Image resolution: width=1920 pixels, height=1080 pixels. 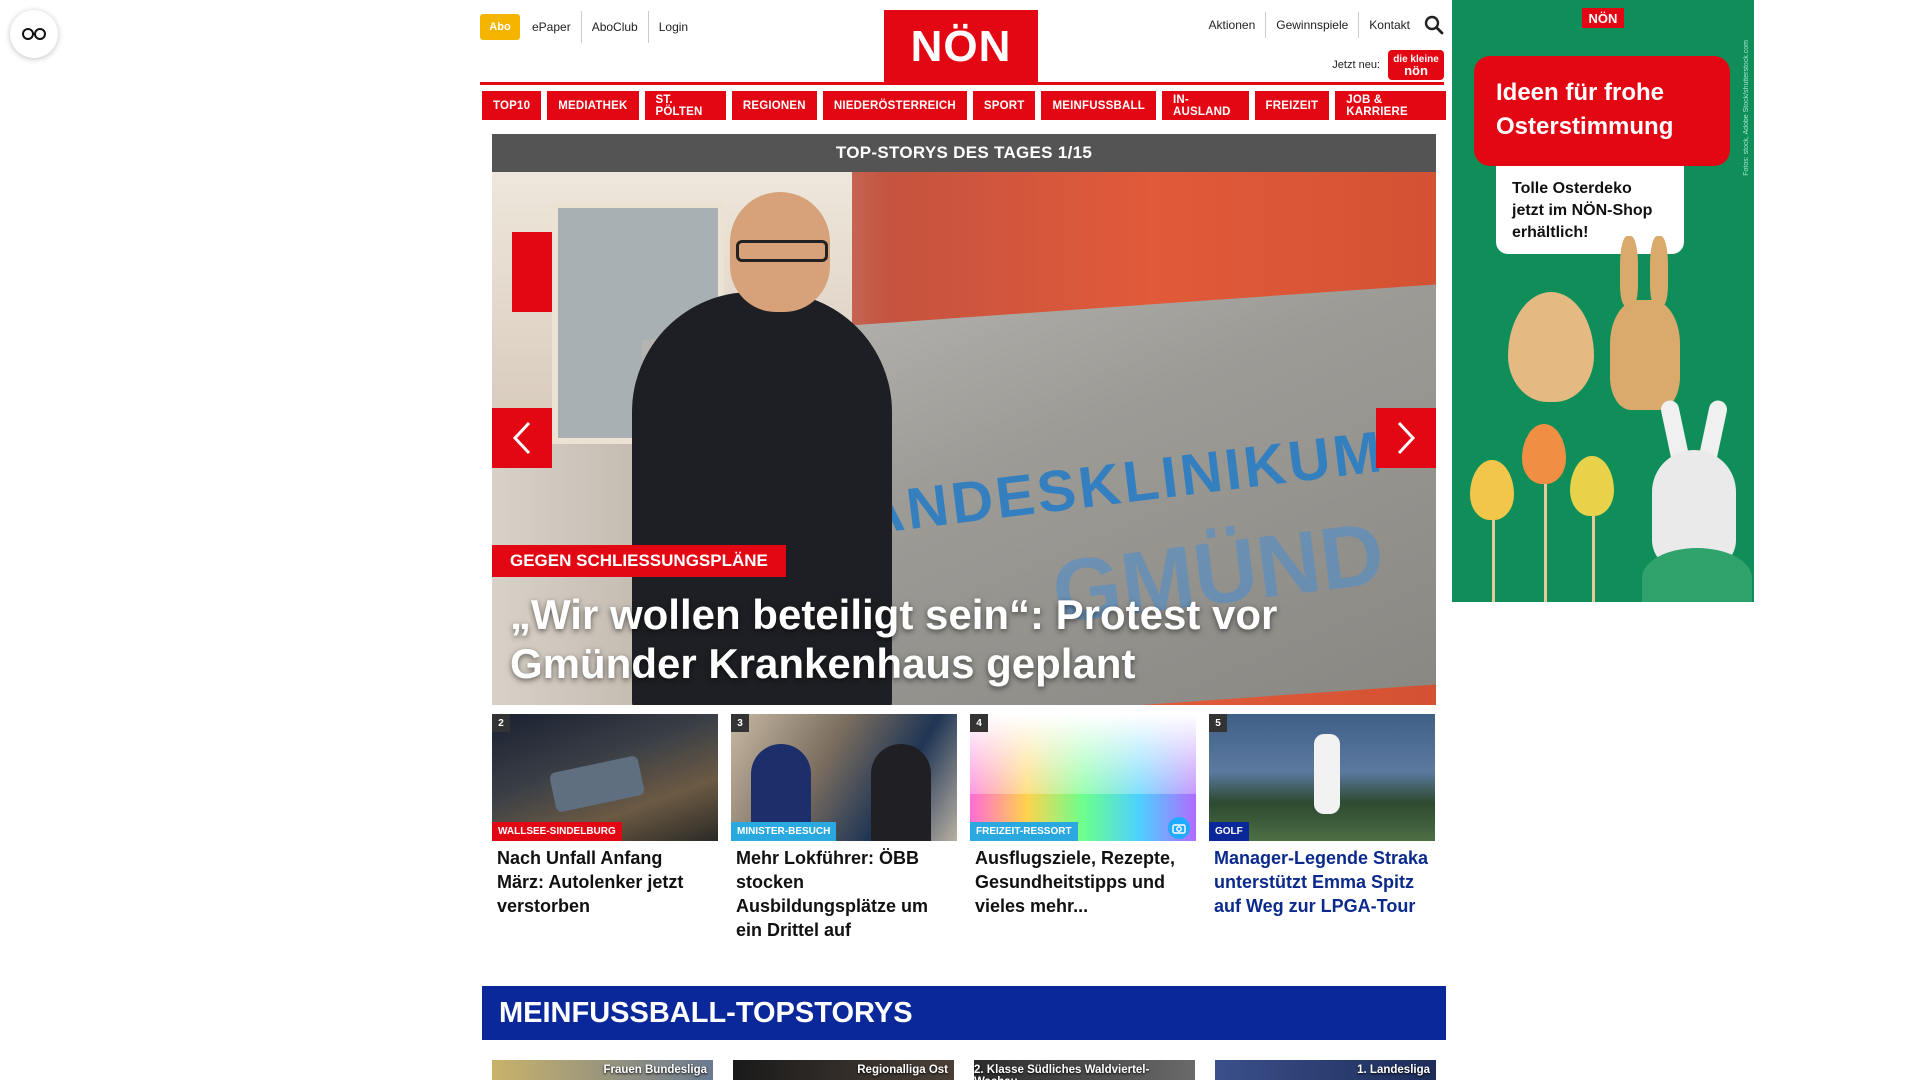 What do you see at coordinates (1416, 70) in the screenshot?
I see `kleine-noen-logo-bottom: nön` at bounding box center [1416, 70].